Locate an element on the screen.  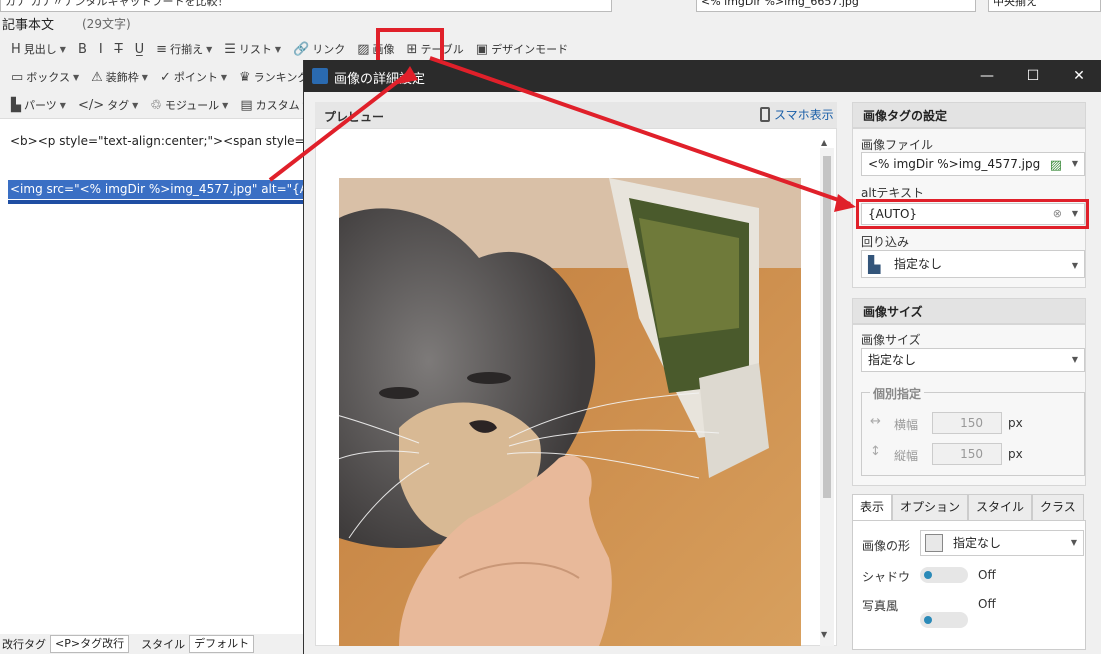
annotation-arrows is located at coordinates (562, 134).